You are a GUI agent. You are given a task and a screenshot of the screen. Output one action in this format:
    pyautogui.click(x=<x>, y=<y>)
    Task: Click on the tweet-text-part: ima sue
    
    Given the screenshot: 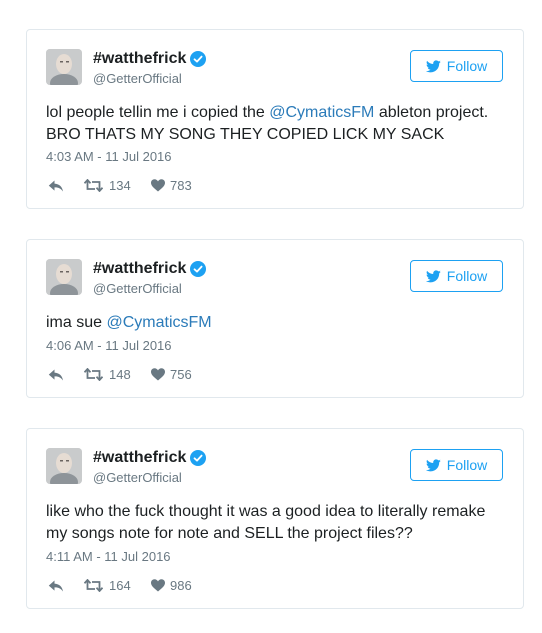 What is the action you would take?
    pyautogui.click(x=76, y=322)
    